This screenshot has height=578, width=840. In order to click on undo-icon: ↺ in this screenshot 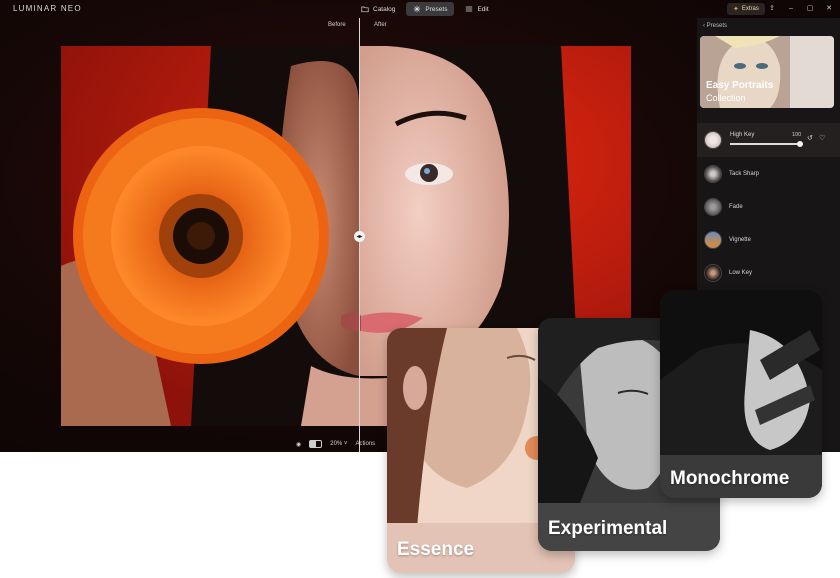, I will do `click(810, 138)`.